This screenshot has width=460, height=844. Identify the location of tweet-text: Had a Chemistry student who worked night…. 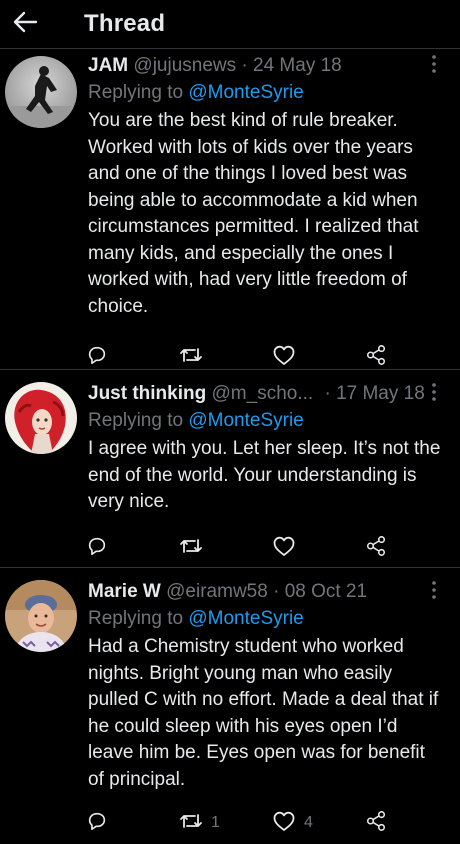
(263, 713).